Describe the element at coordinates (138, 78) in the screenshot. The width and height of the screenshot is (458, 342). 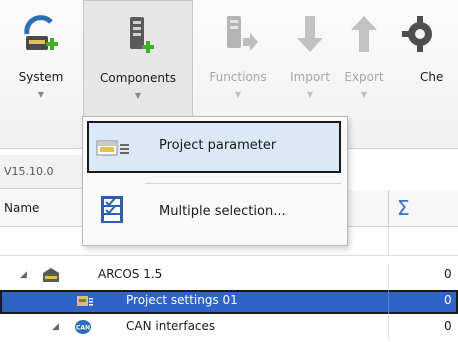
I see `components-button-label: Components` at that location.